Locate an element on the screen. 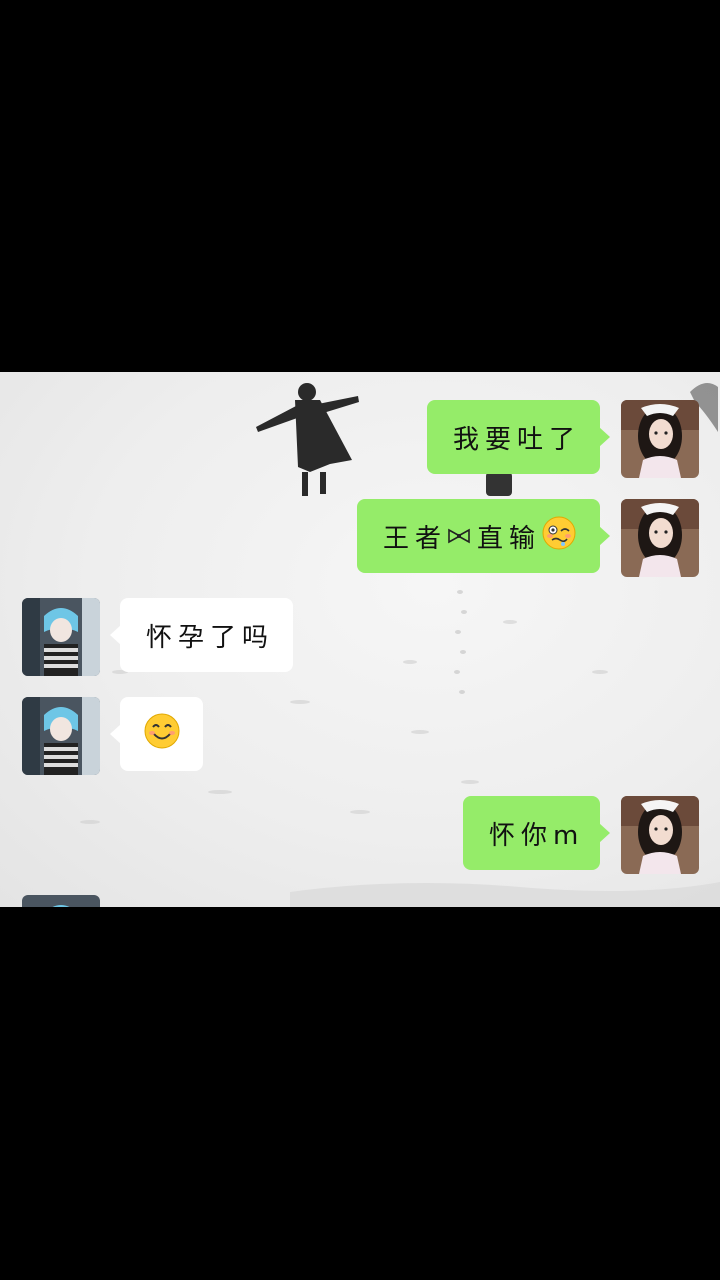 The image size is (720, 1280). incoming-emoji-bubble is located at coordinates (156, 734).